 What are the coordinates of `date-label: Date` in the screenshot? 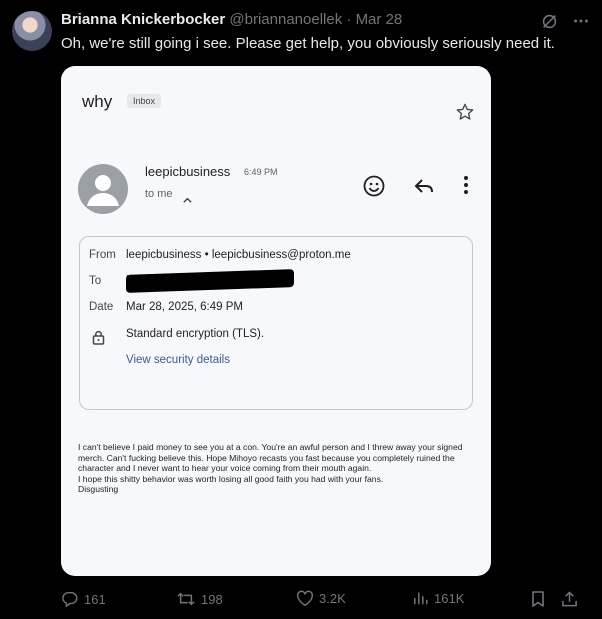 It's located at (101, 307).